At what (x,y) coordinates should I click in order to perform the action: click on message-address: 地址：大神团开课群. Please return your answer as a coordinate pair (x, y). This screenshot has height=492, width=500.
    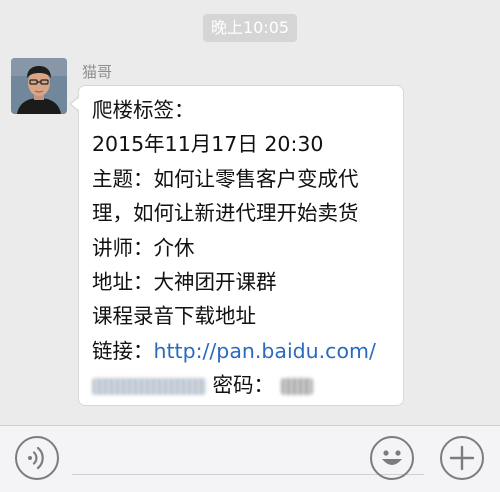
    Looking at the image, I should click on (184, 281).